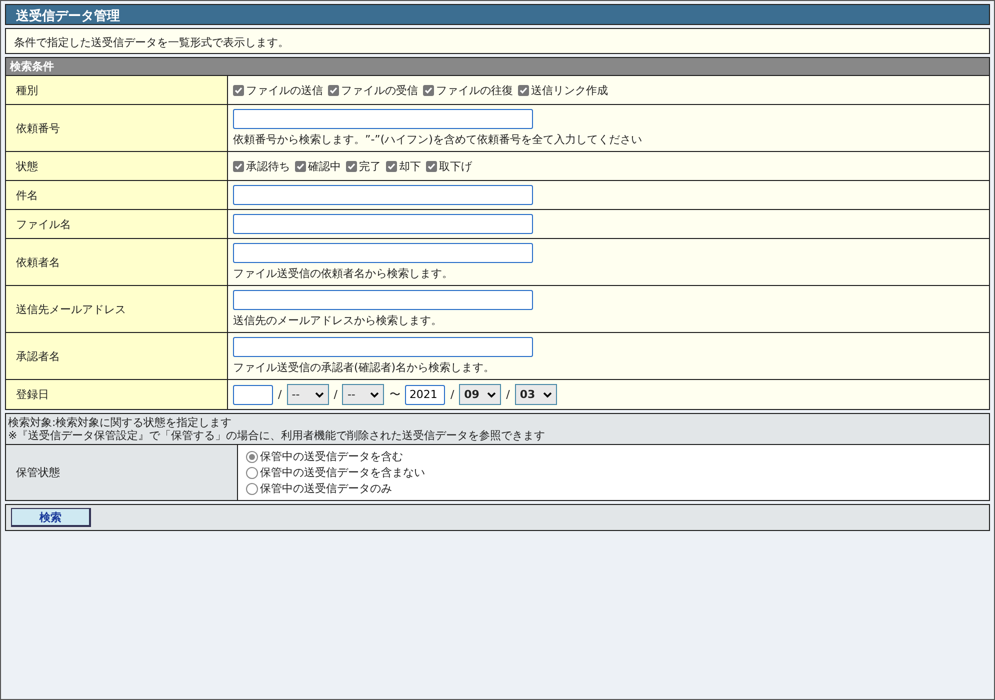  Describe the element at coordinates (117, 224) in the screenshot. I see `field-label: ファイル名` at that location.